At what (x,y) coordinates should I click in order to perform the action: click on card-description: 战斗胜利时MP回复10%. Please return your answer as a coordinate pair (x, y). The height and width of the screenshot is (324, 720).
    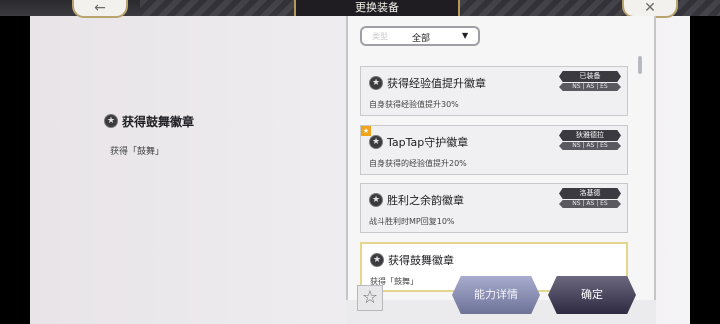
    Looking at the image, I should click on (412, 221).